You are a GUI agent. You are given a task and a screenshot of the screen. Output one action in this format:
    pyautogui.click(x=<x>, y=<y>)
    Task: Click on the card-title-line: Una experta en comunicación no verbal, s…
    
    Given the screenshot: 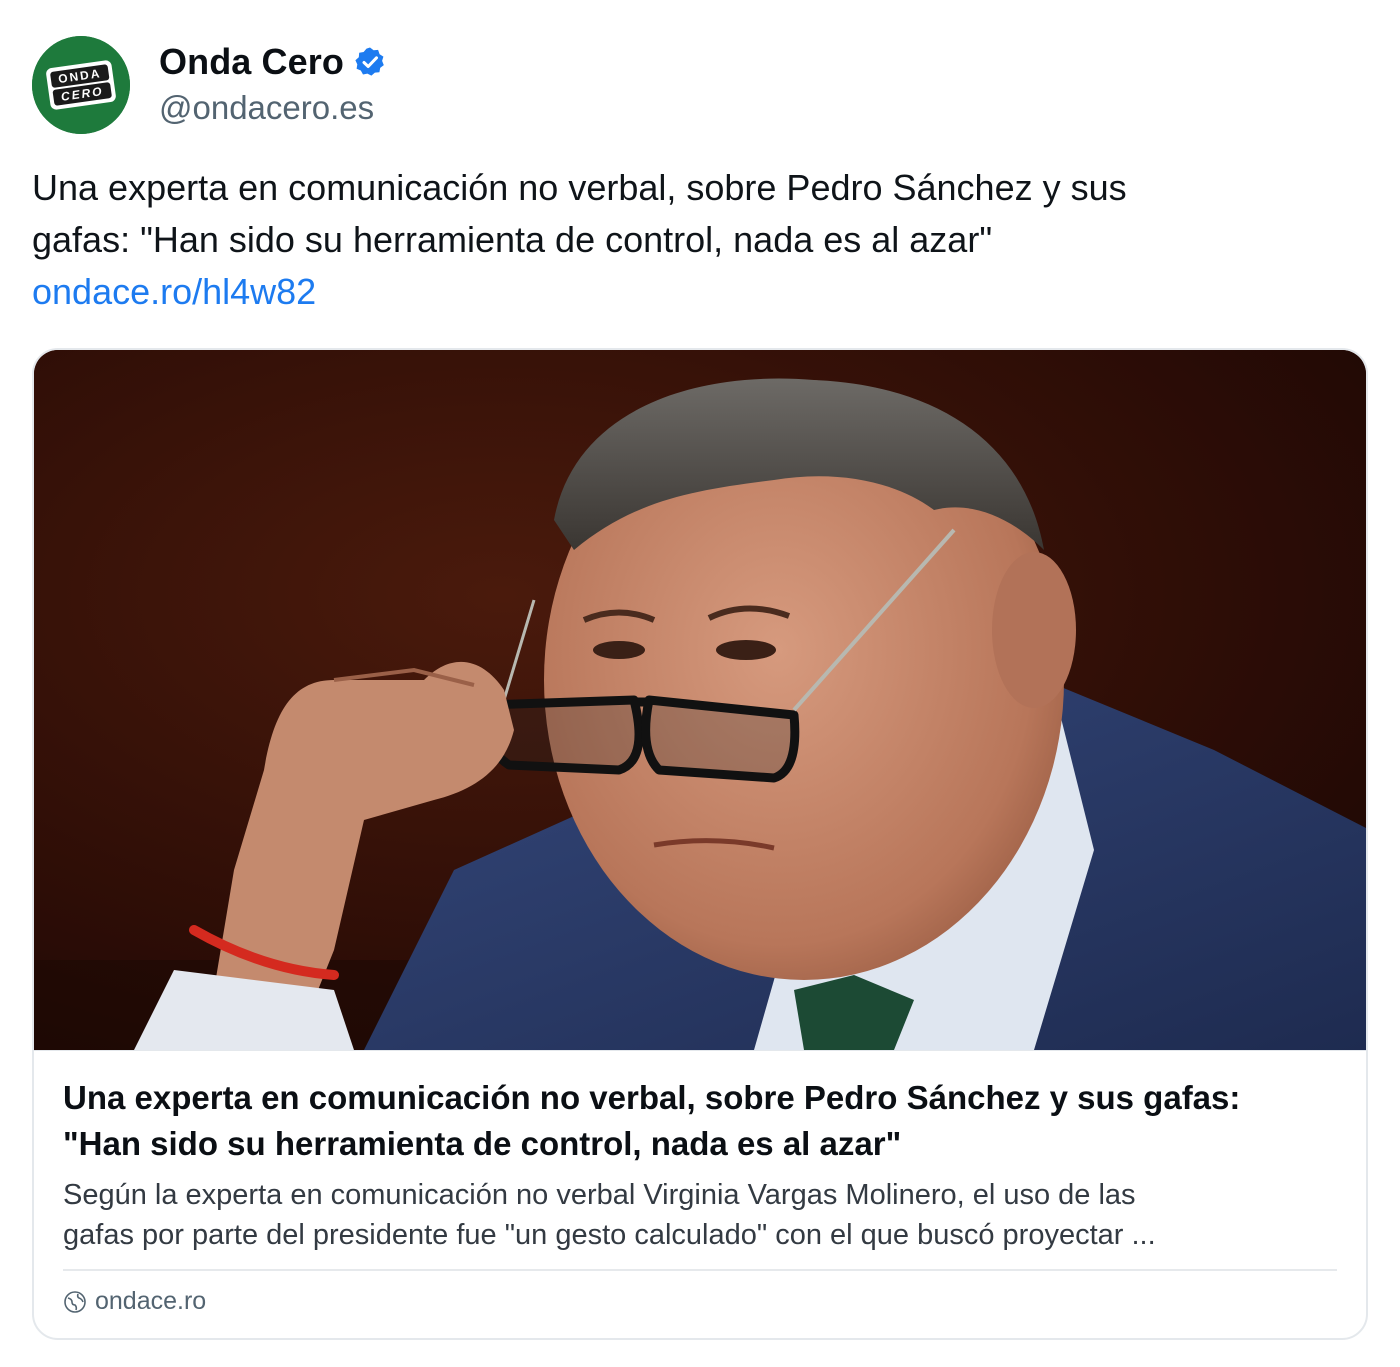 What is the action you would take?
    pyautogui.click(x=652, y=1097)
    